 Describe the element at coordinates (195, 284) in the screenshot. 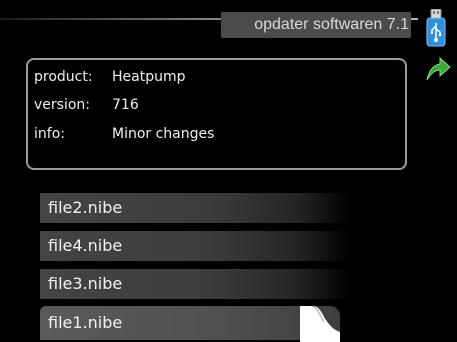

I see `file-list-item: file3.nibe` at that location.